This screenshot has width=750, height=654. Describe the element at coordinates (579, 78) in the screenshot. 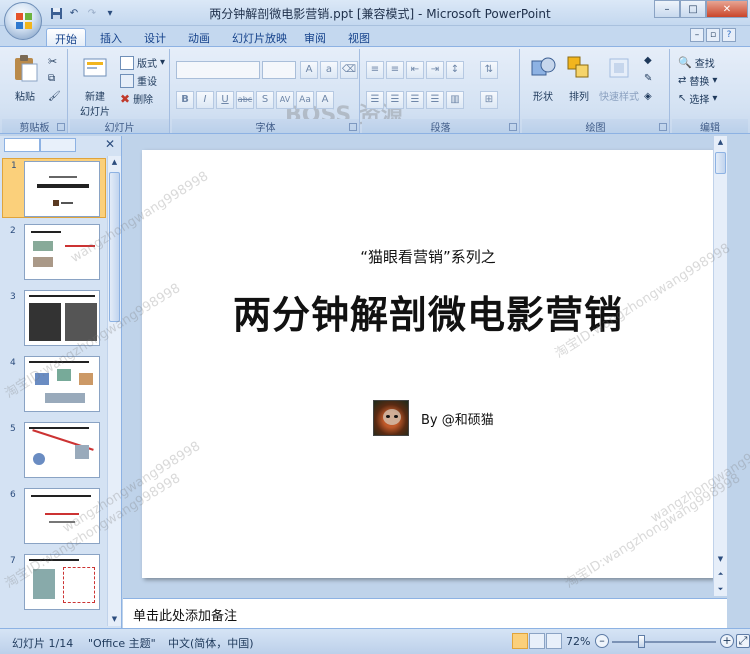

I see `arrange-button: 排列` at that location.